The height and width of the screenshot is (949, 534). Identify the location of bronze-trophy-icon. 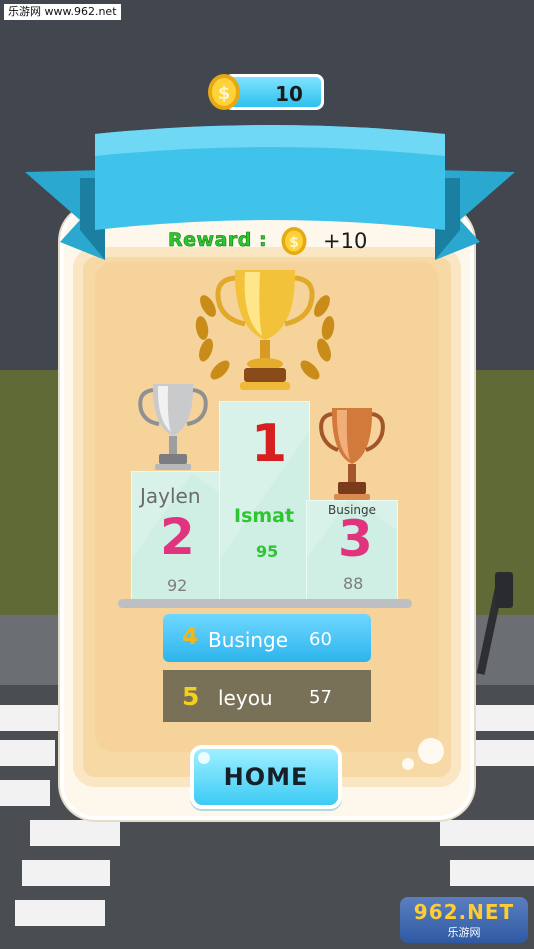
(352, 454).